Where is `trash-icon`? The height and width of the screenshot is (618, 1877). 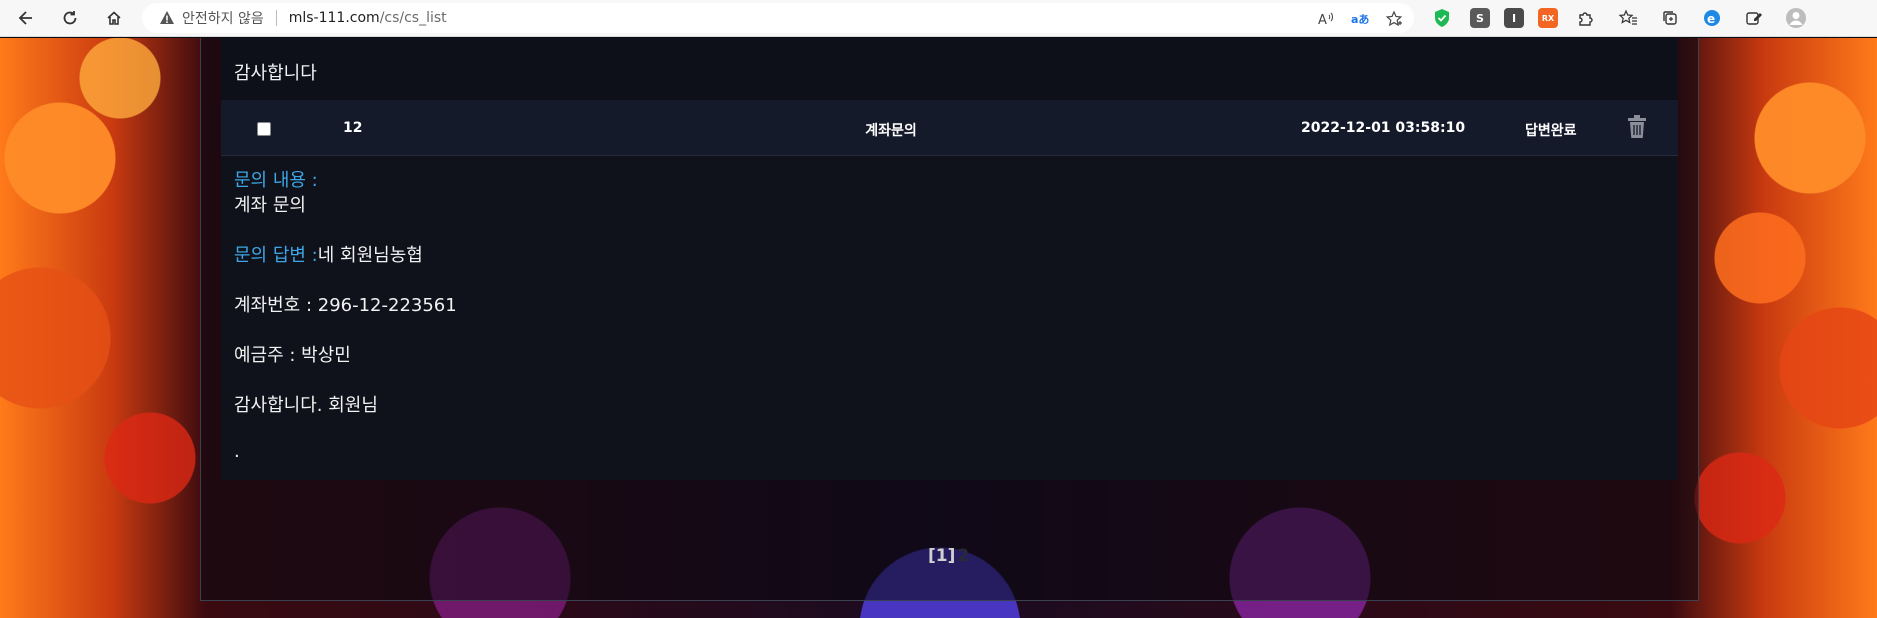
trash-icon is located at coordinates (1637, 127).